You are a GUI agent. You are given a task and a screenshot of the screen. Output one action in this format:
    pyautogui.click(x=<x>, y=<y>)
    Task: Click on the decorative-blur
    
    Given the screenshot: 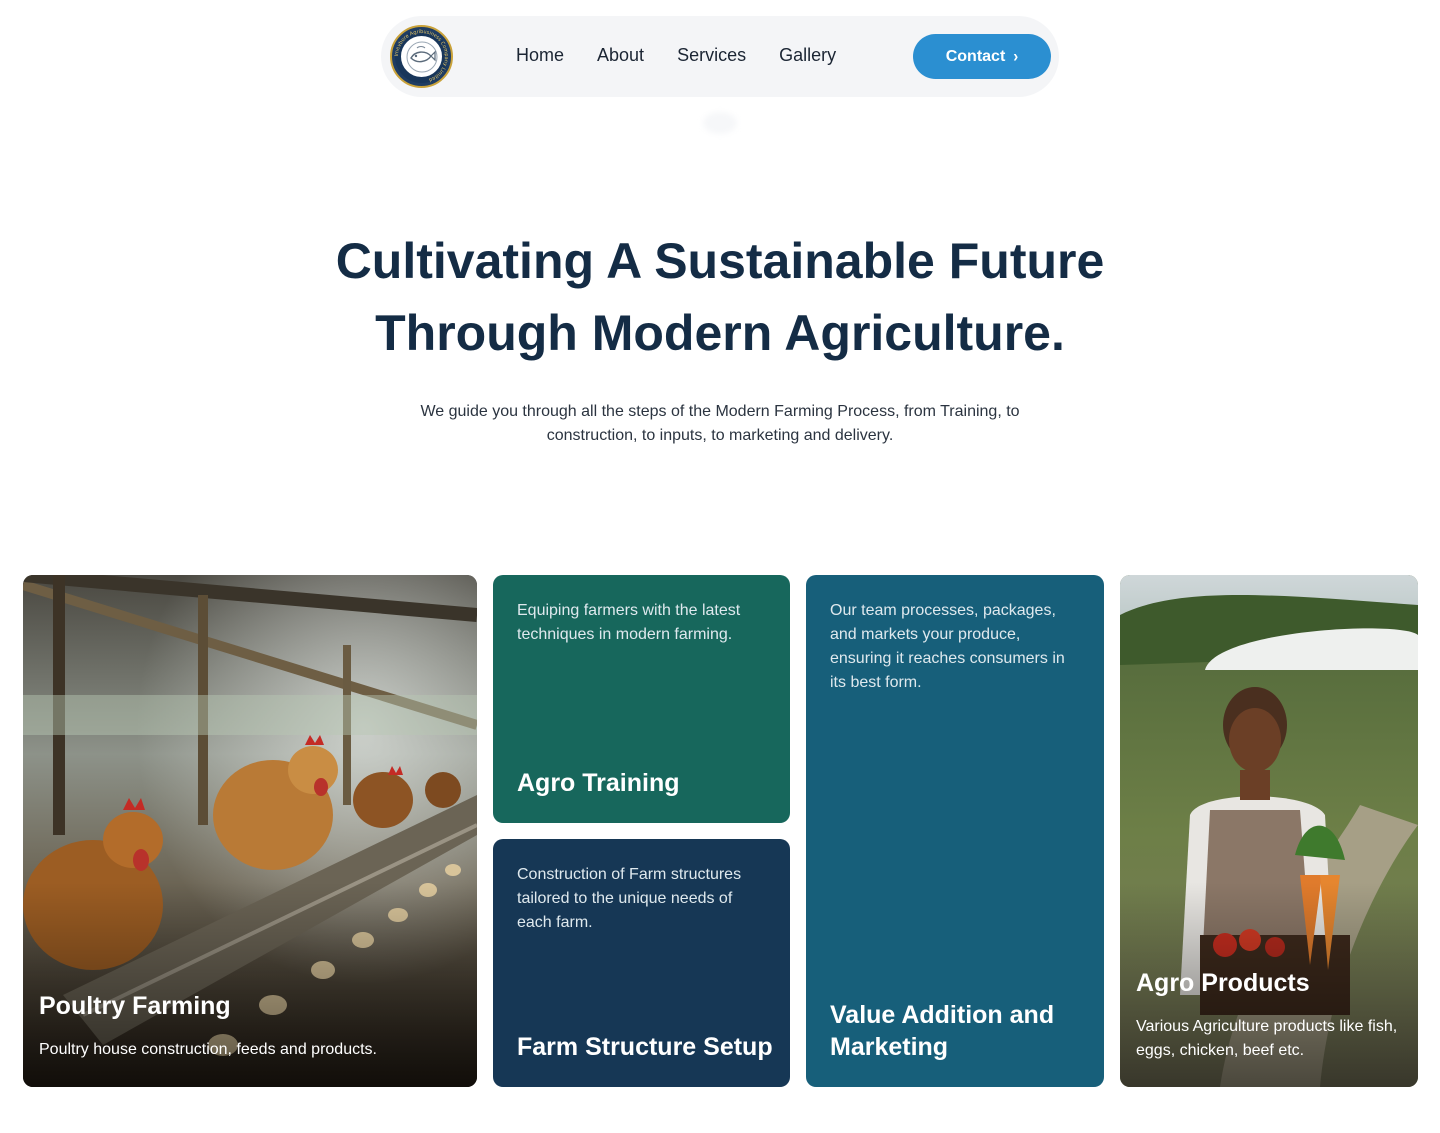 What is the action you would take?
    pyautogui.click(x=720, y=123)
    